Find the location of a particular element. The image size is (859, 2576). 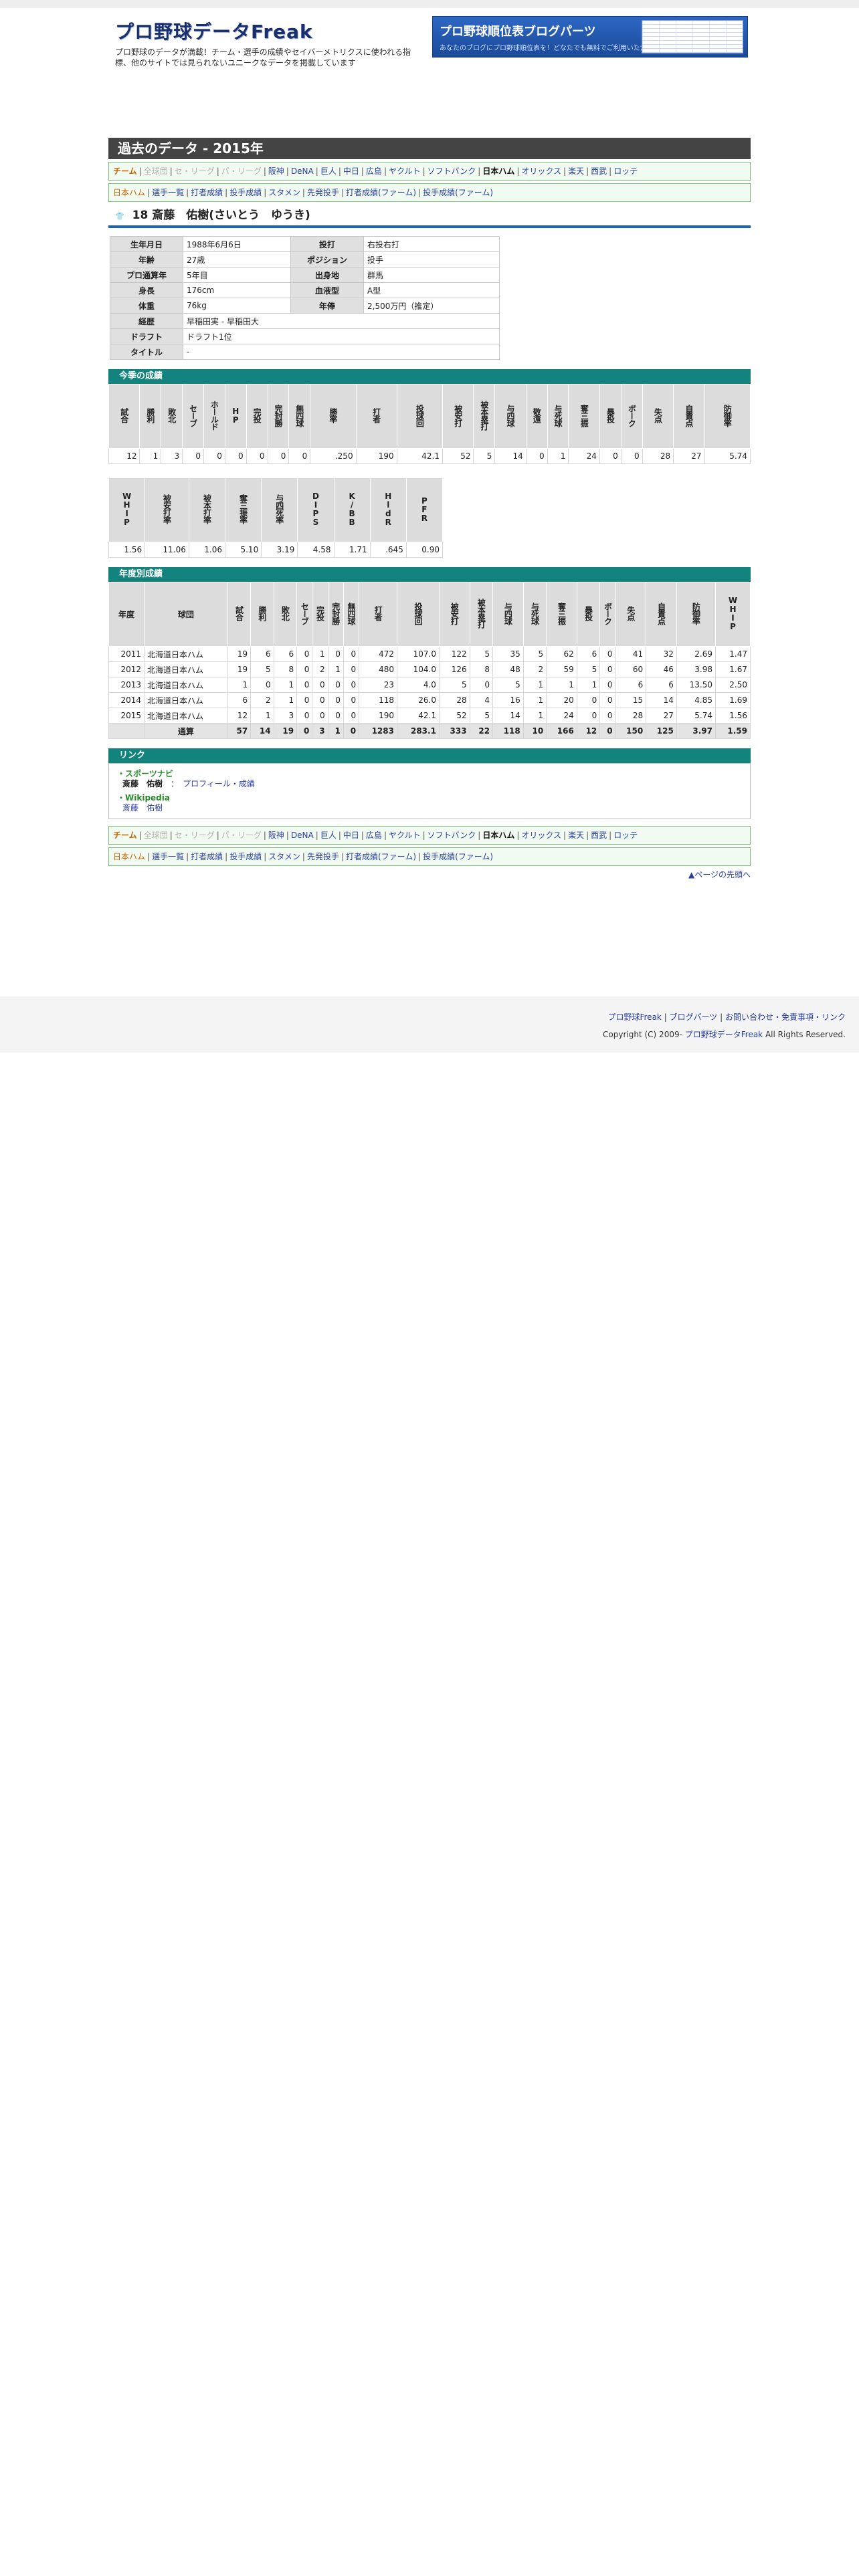

profile-row: プロ通算年 5年目 出身地 群馬 is located at coordinates (305, 275).